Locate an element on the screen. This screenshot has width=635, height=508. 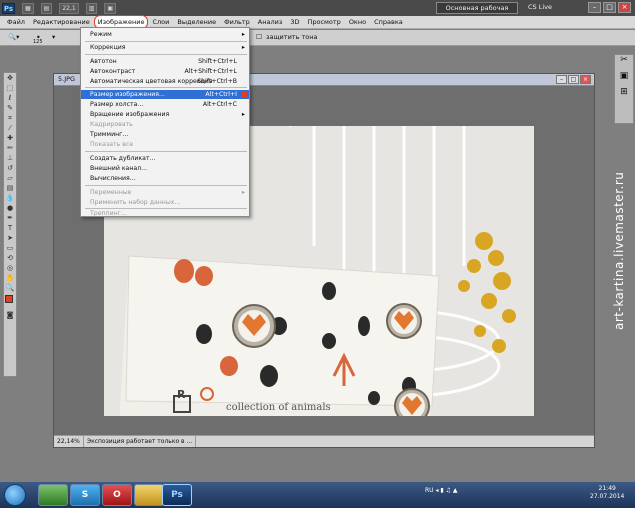
clock-time: 21:49 is located at coordinates (607, 488).